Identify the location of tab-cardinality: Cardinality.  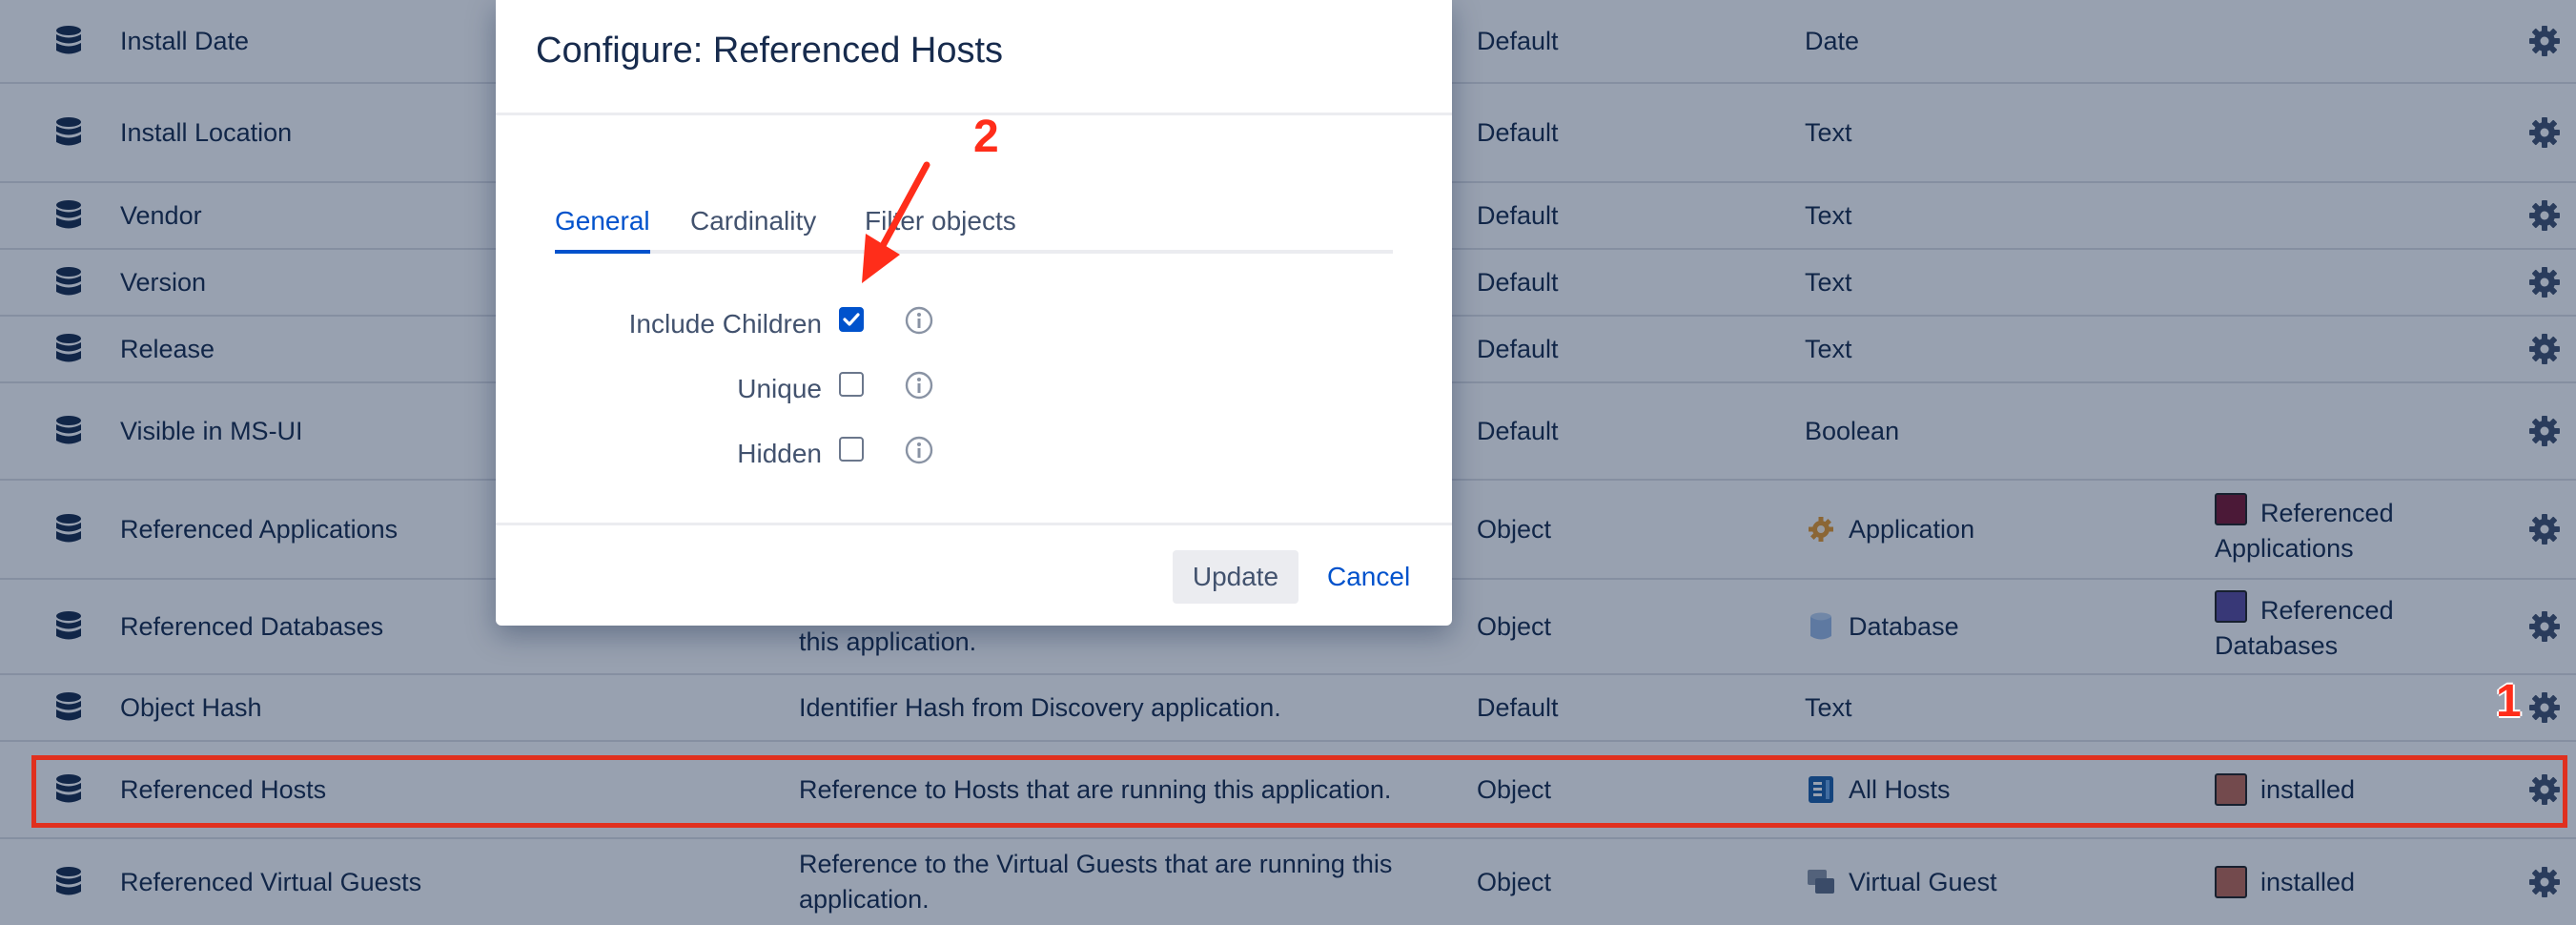
(753, 228).